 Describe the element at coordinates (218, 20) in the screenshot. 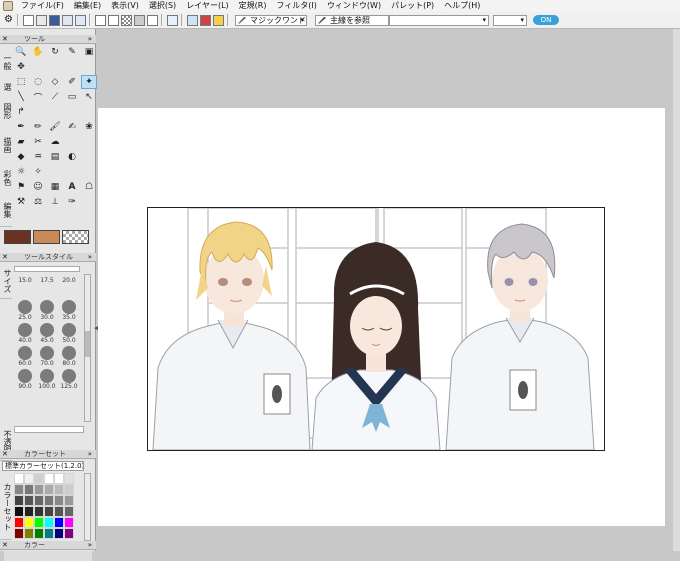

I see `snap-icon` at that location.